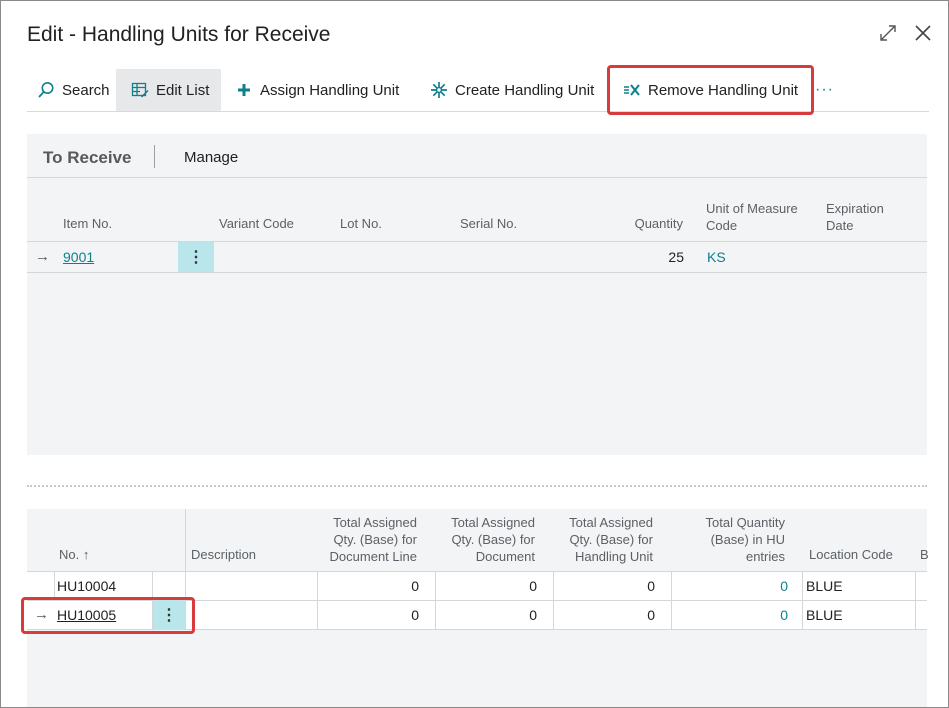  What do you see at coordinates (74, 554) in the screenshot?
I see `column-header-no: No. ↑` at bounding box center [74, 554].